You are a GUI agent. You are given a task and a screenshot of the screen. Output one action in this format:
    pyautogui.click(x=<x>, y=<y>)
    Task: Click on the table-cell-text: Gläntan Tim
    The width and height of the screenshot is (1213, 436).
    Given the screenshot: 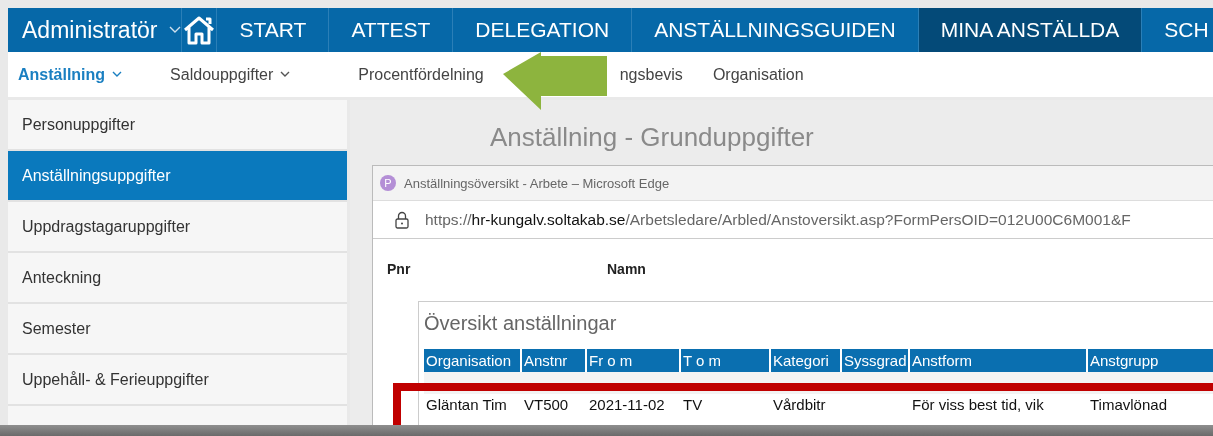 What is the action you would take?
    pyautogui.click(x=466, y=405)
    